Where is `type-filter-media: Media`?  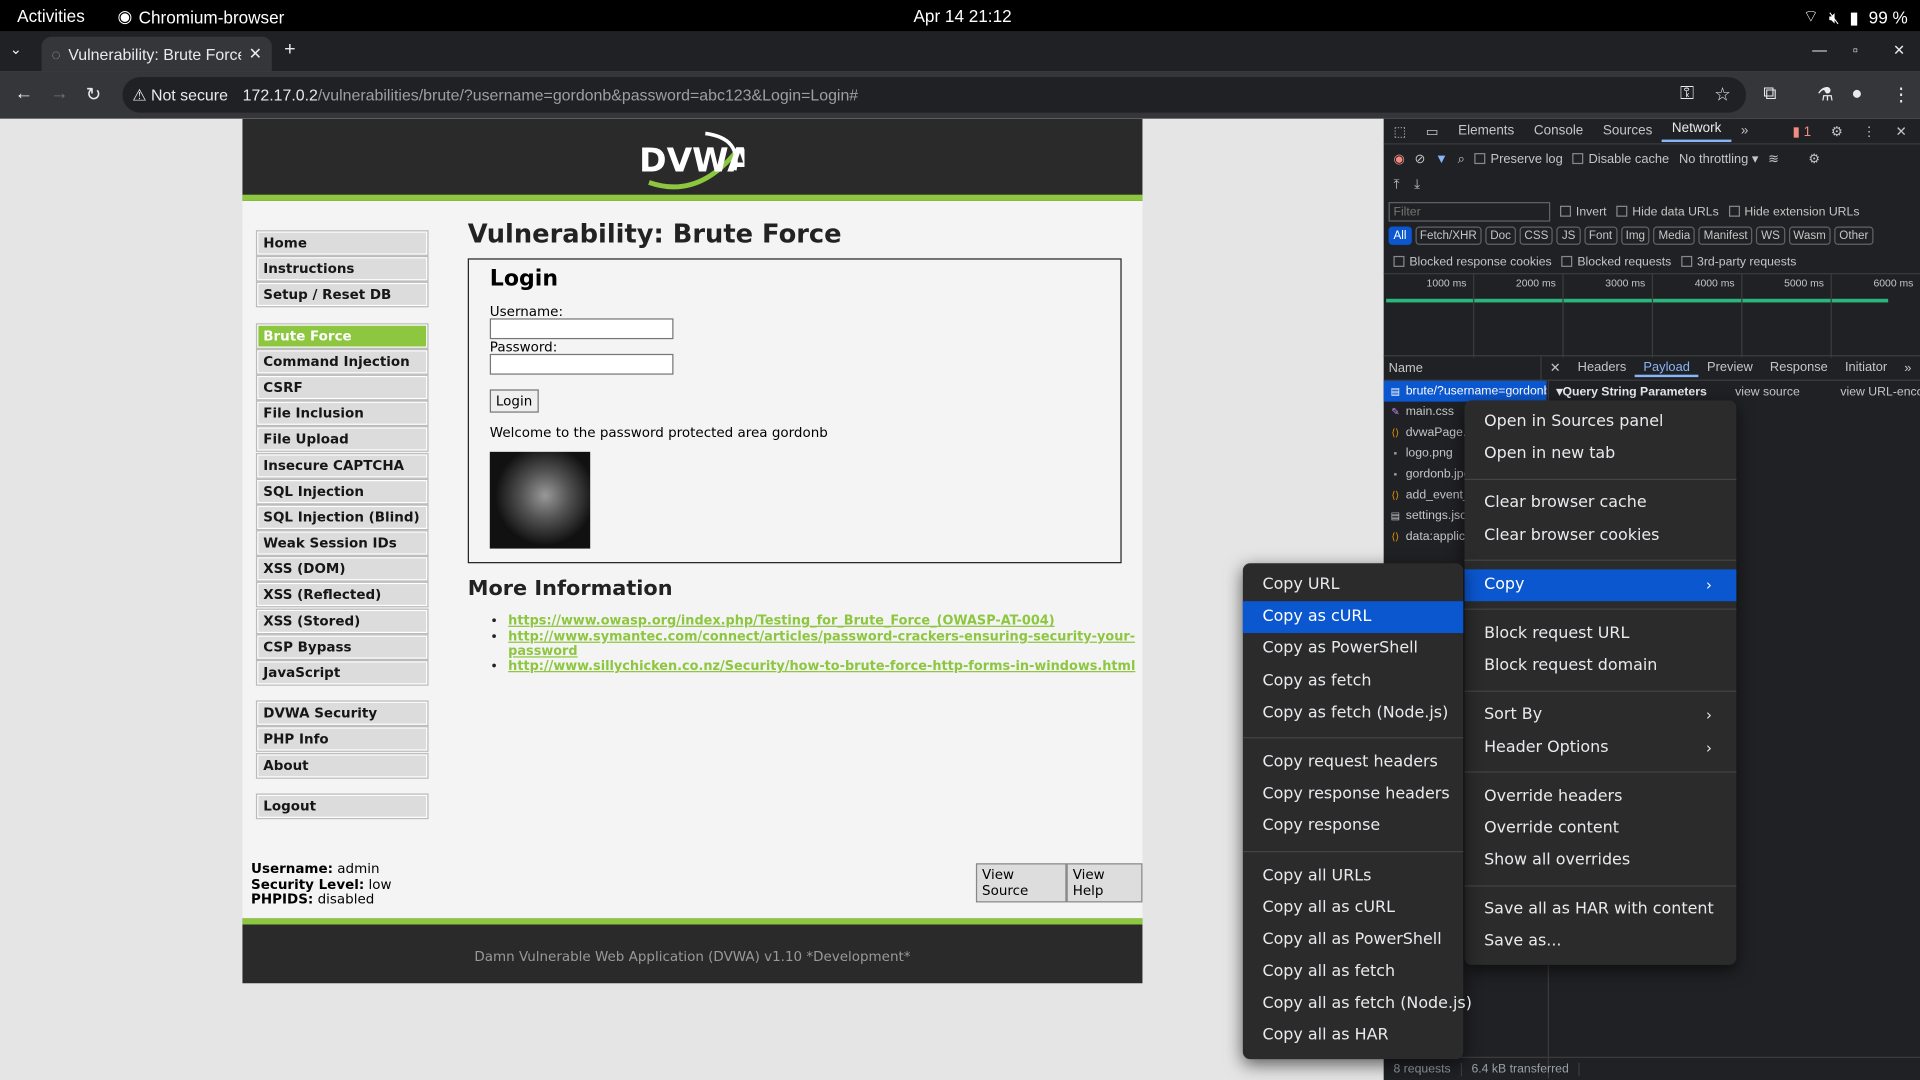 type-filter-media: Media is located at coordinates (1674, 235).